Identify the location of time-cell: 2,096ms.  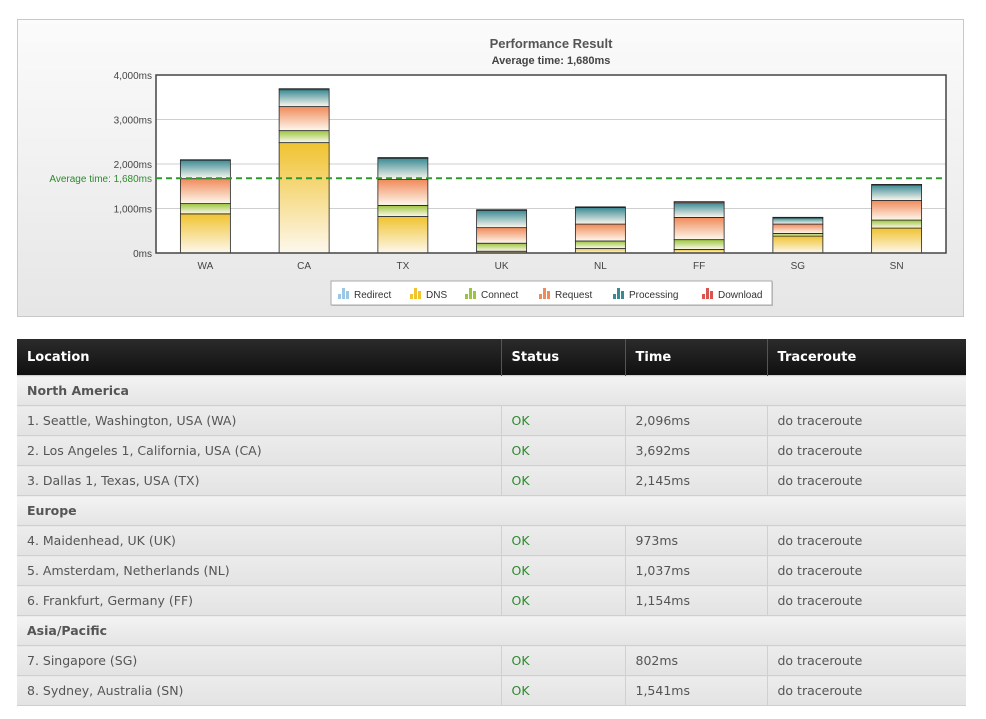
(695, 420).